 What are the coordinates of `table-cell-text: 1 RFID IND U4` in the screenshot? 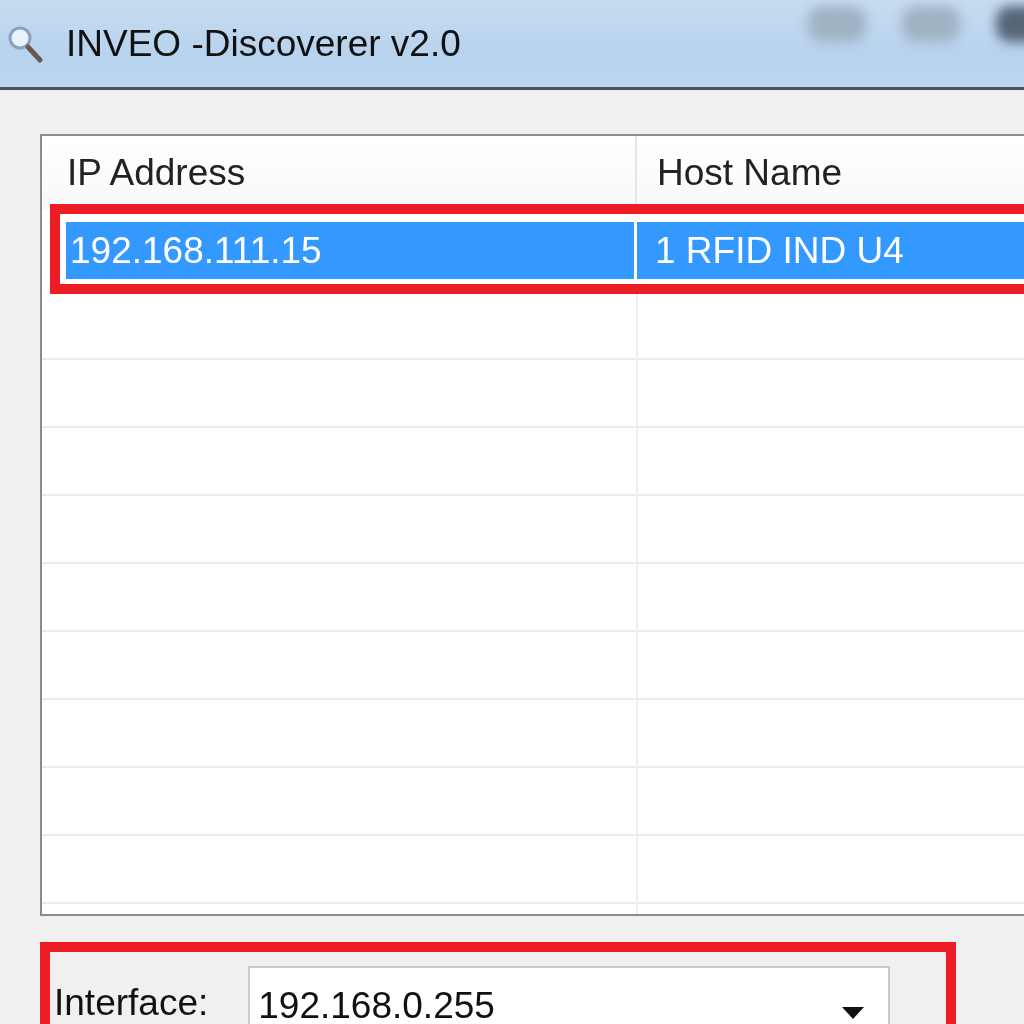 It's located at (779, 250).